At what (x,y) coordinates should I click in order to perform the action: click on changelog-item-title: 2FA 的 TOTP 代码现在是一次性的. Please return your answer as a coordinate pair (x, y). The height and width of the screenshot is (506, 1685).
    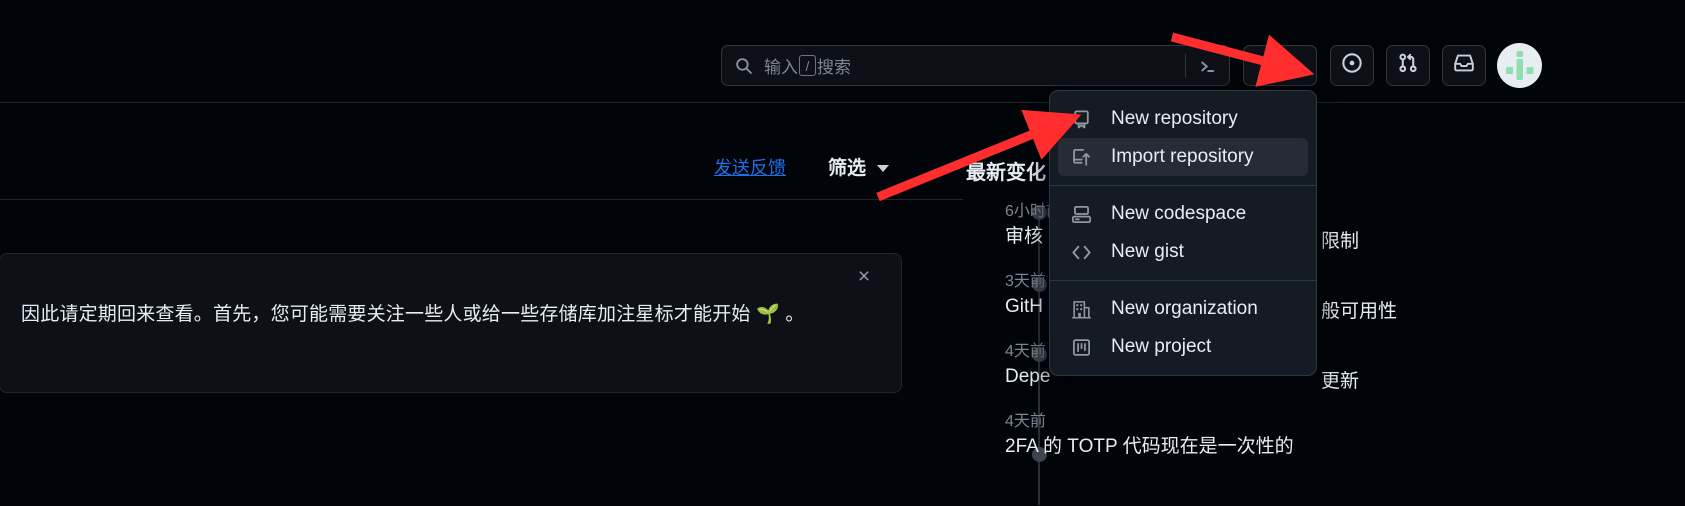
    Looking at the image, I should click on (1149, 446).